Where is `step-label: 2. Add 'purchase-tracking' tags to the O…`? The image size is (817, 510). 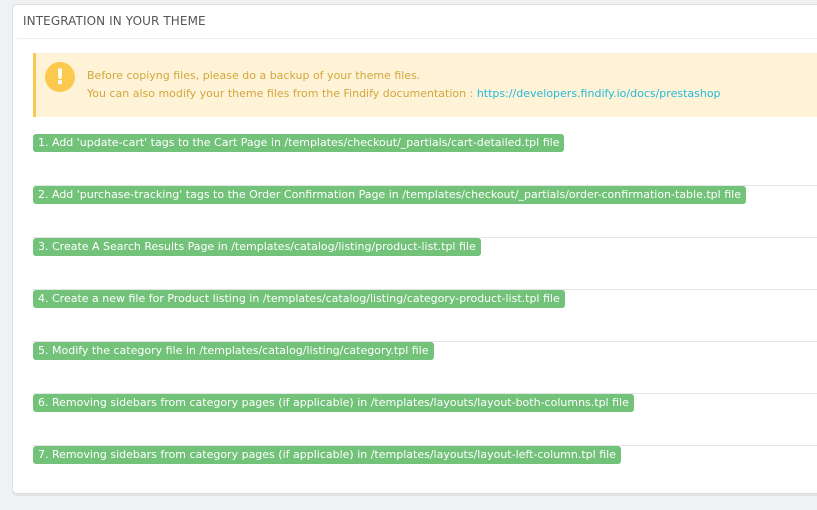
step-label: 2. Add 'purchase-tracking' tags to the O… is located at coordinates (389, 195).